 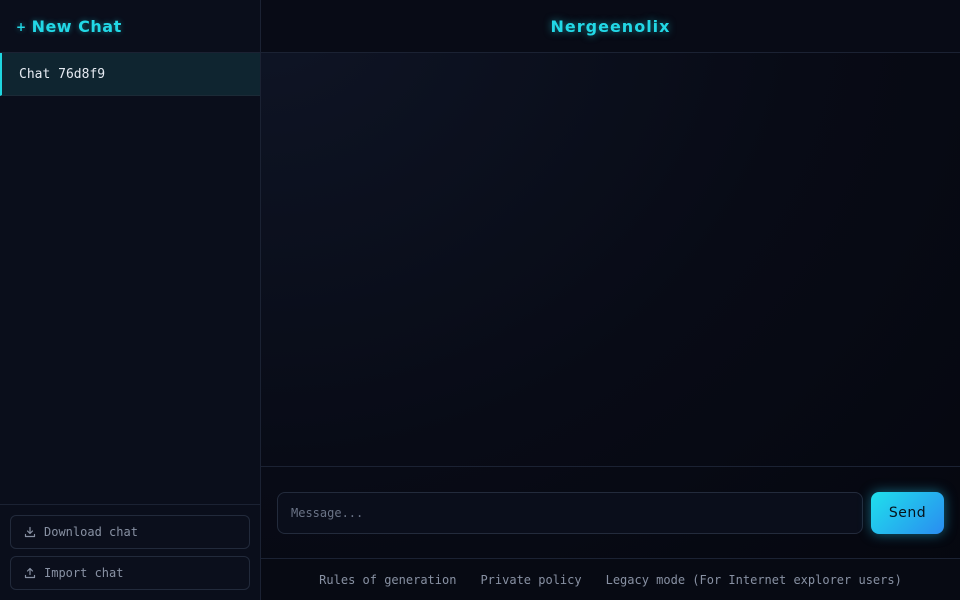 I want to click on app-title: Nergeenolix, so click(x=610, y=26).